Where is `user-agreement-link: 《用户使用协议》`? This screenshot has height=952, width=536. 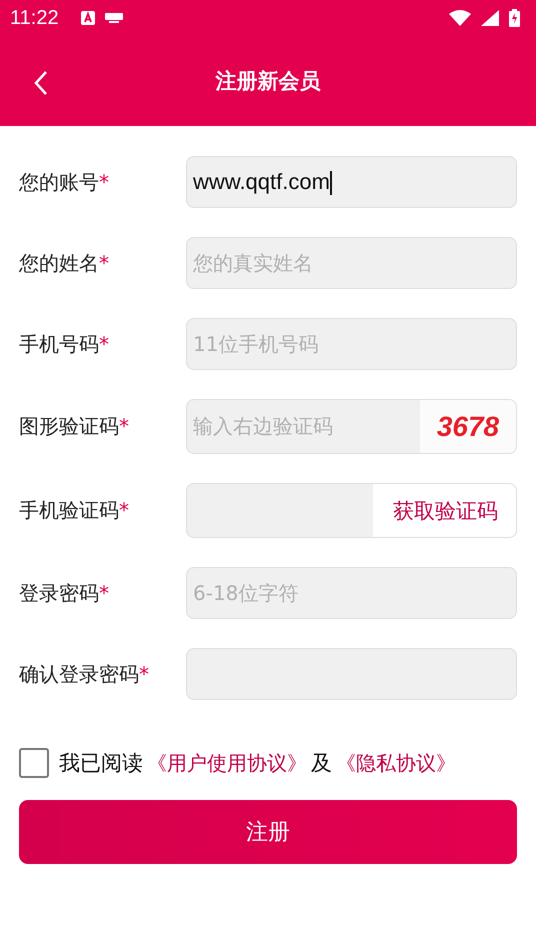 user-agreement-link: 《用户使用协议》 is located at coordinates (227, 763).